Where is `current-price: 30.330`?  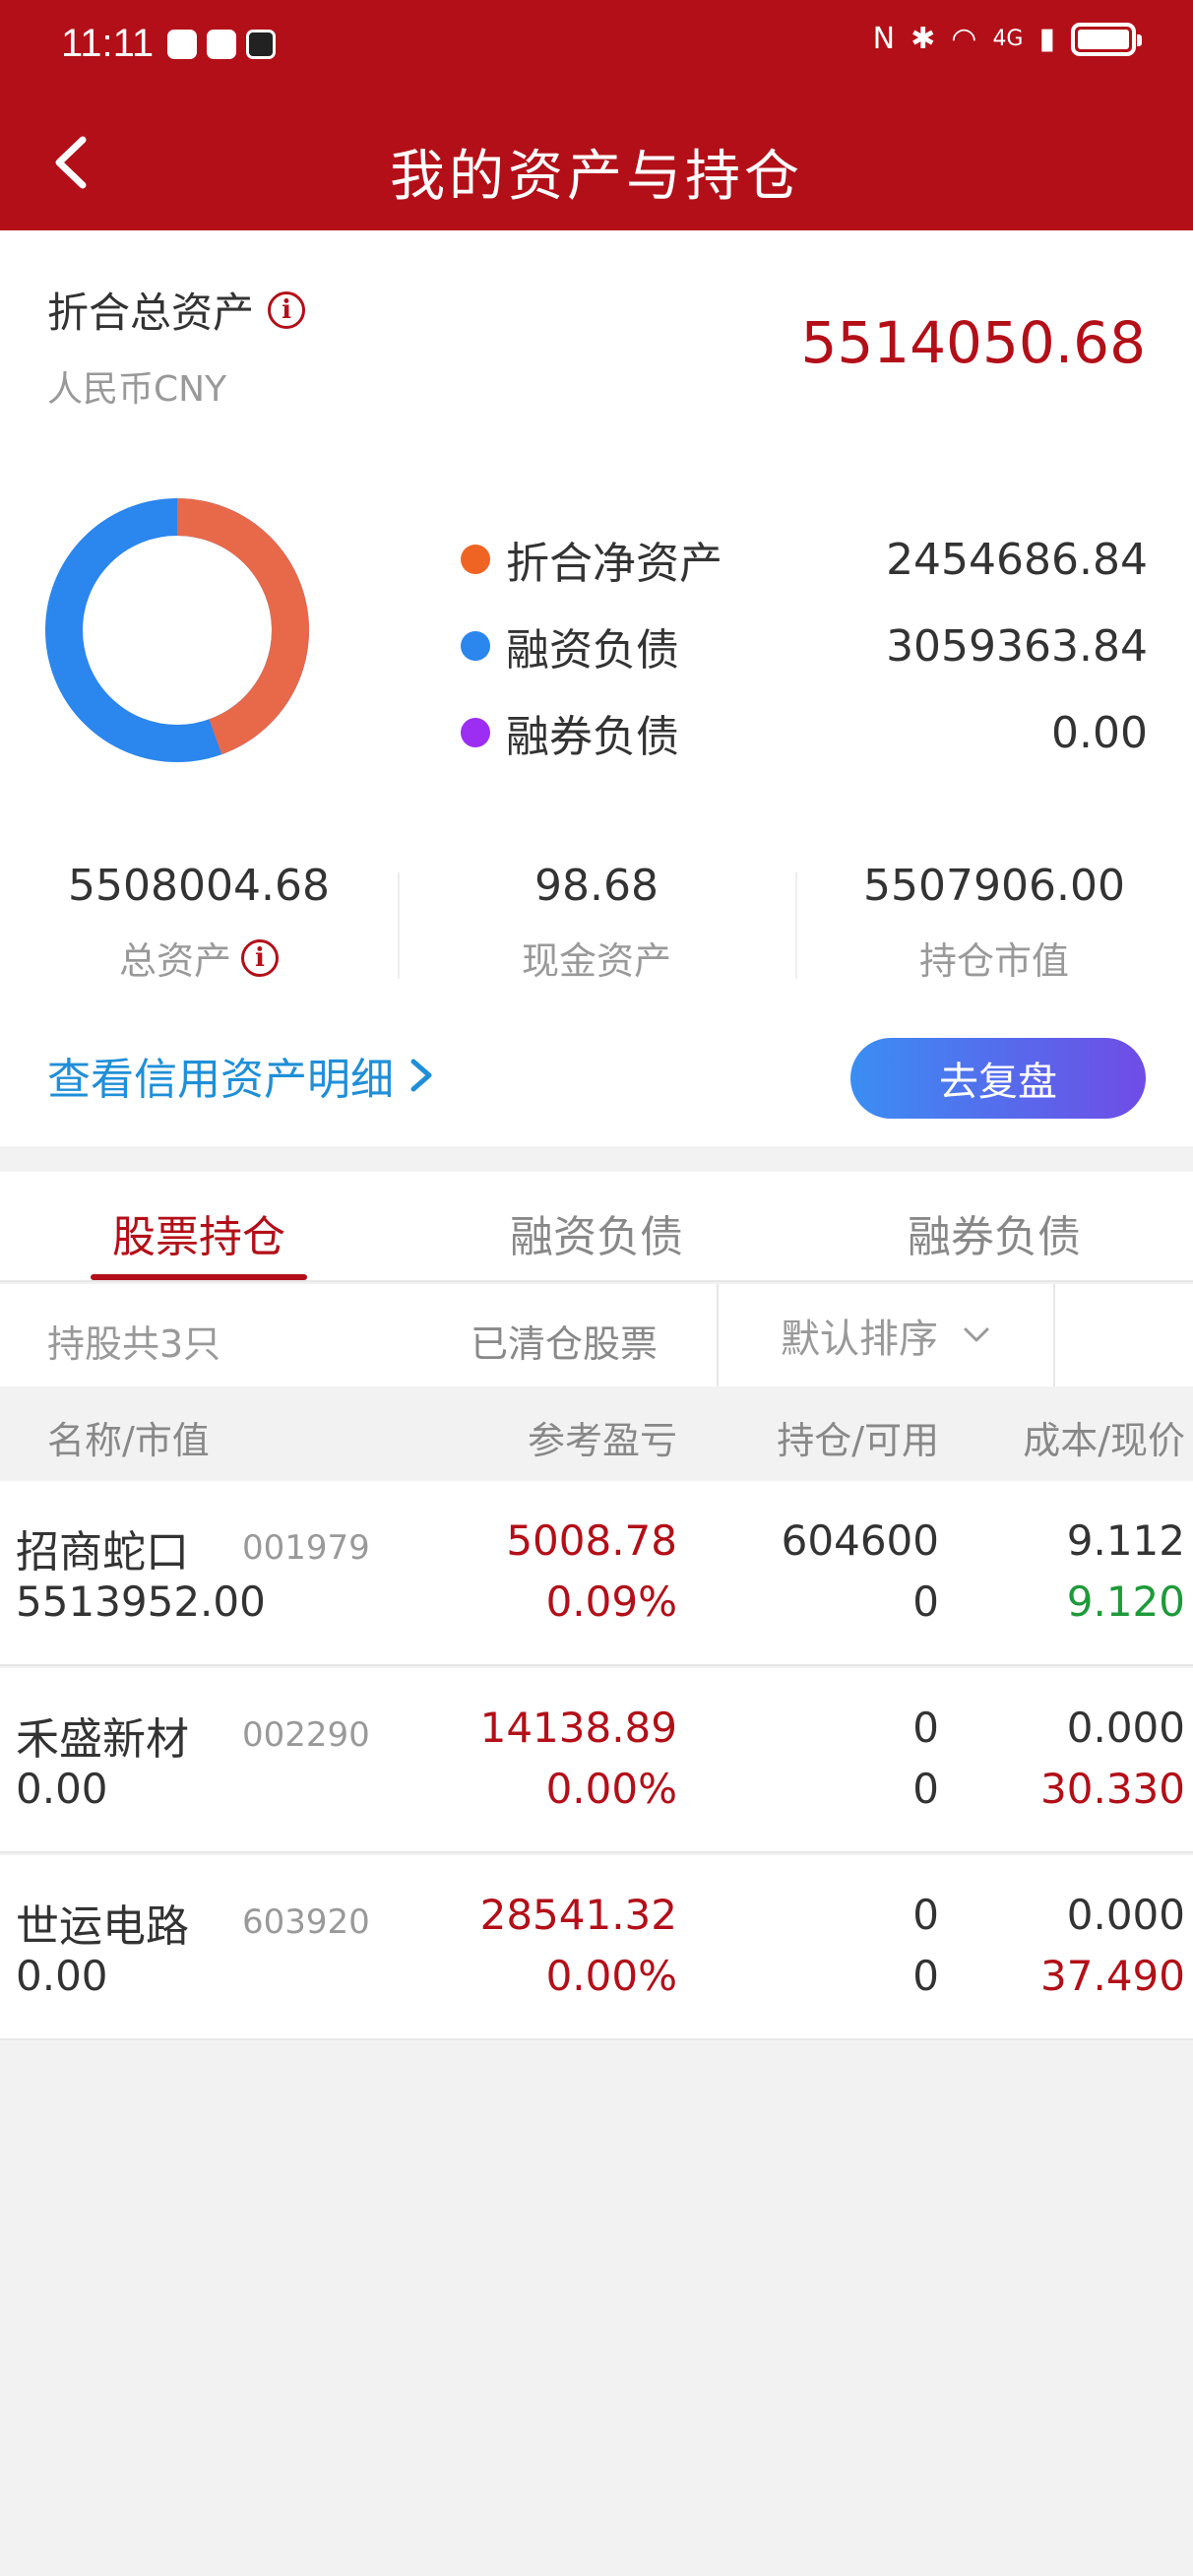
current-price: 30.330 is located at coordinates (1112, 1789).